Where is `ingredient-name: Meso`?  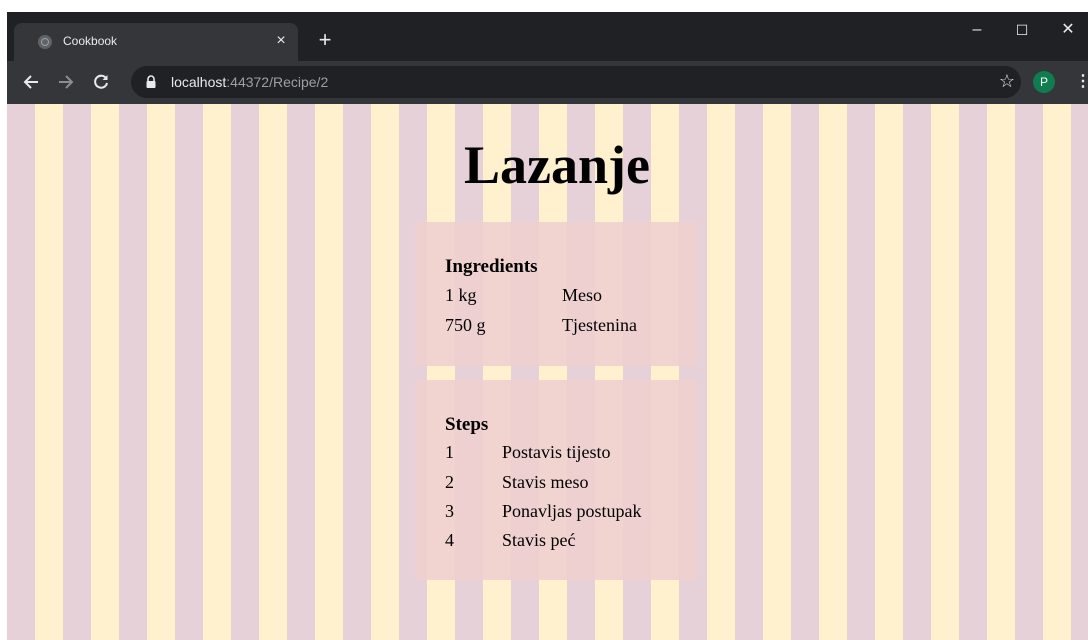
ingredient-name: Meso is located at coordinates (582, 295).